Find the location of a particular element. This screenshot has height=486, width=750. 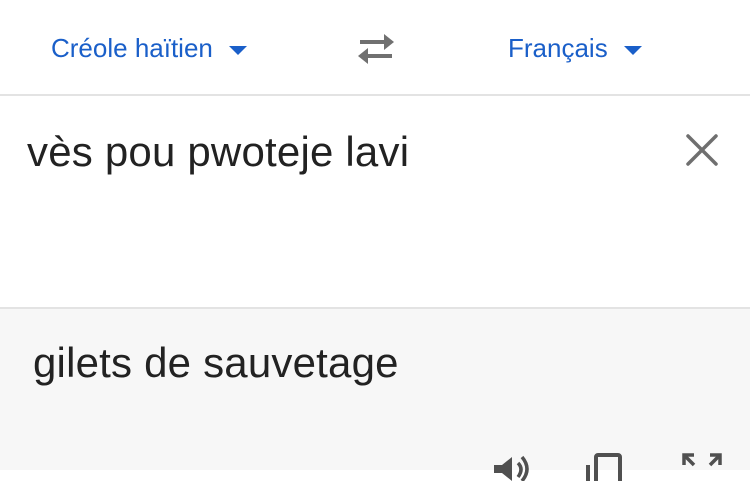

listen-button is located at coordinates (512, 467).